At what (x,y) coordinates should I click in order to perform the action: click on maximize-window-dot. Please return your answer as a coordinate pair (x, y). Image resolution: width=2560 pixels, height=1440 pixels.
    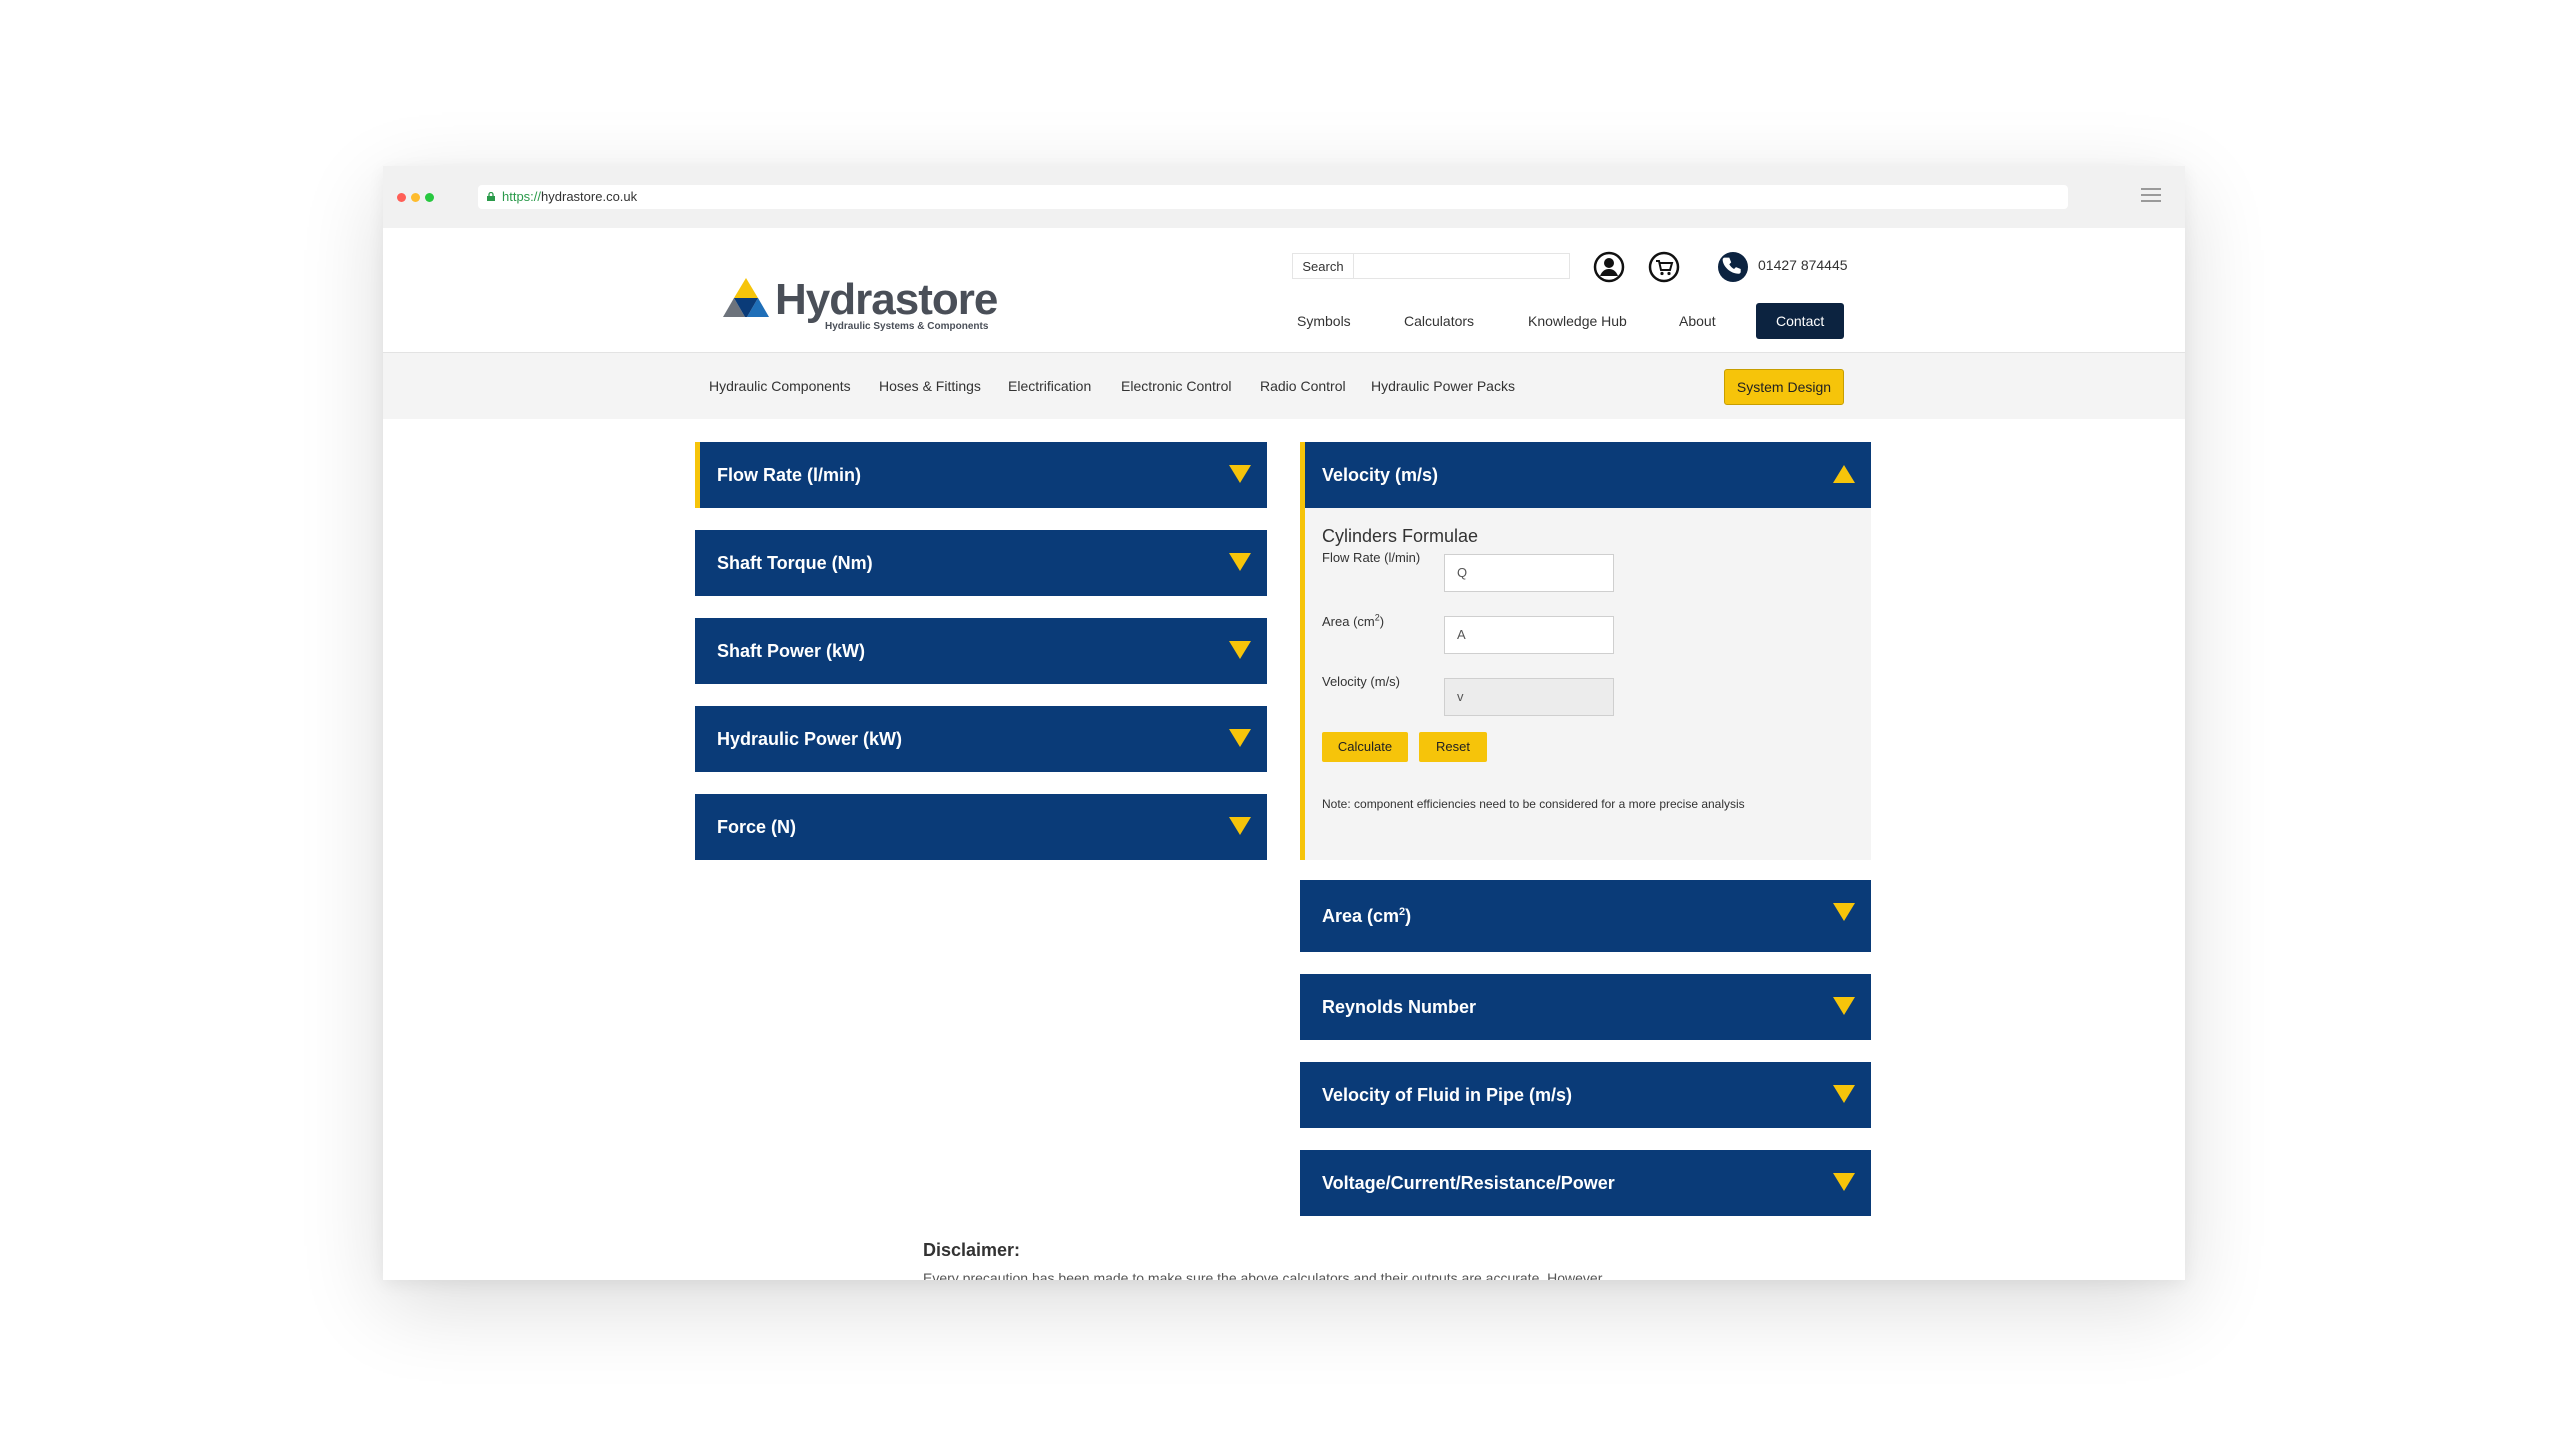
    Looking at the image, I should click on (429, 197).